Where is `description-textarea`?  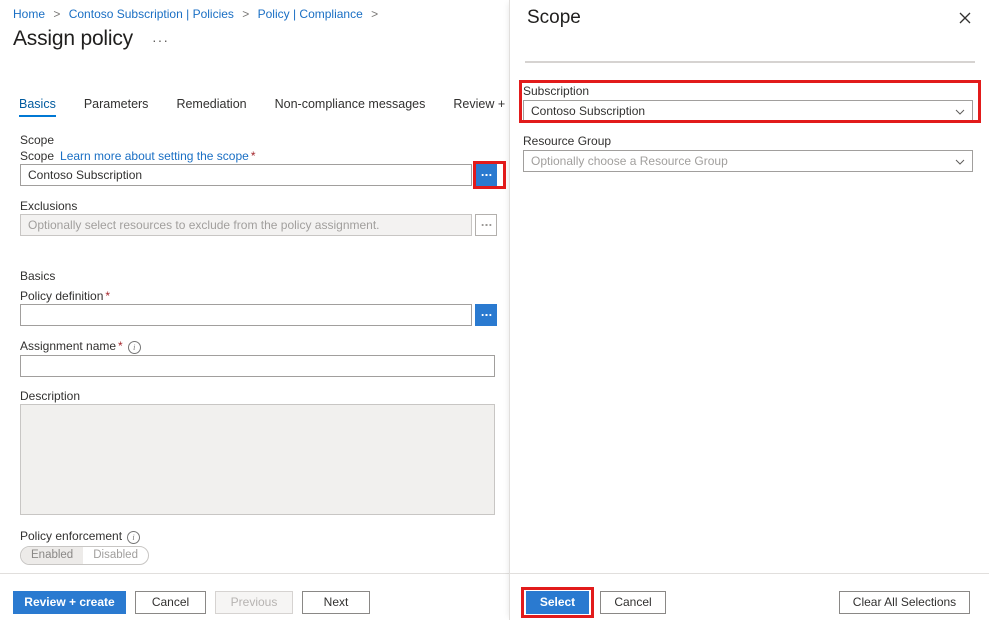
description-textarea is located at coordinates (257, 459).